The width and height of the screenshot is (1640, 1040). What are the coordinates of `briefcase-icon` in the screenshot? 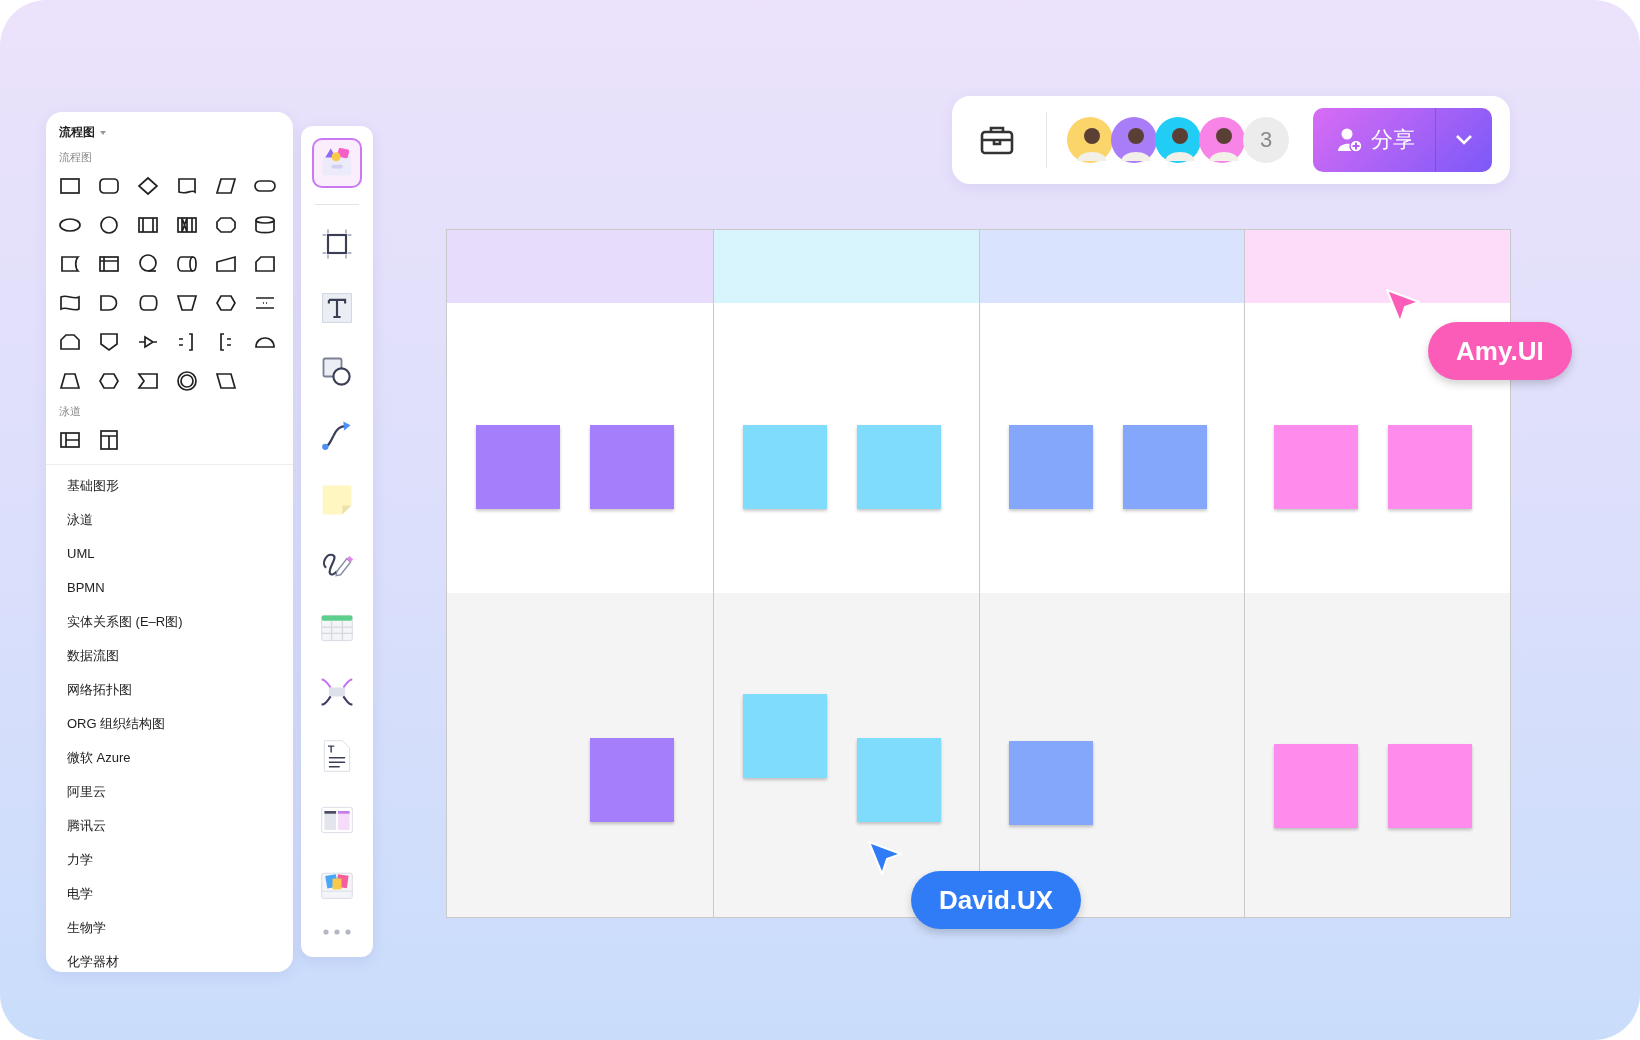 It's located at (997, 140).